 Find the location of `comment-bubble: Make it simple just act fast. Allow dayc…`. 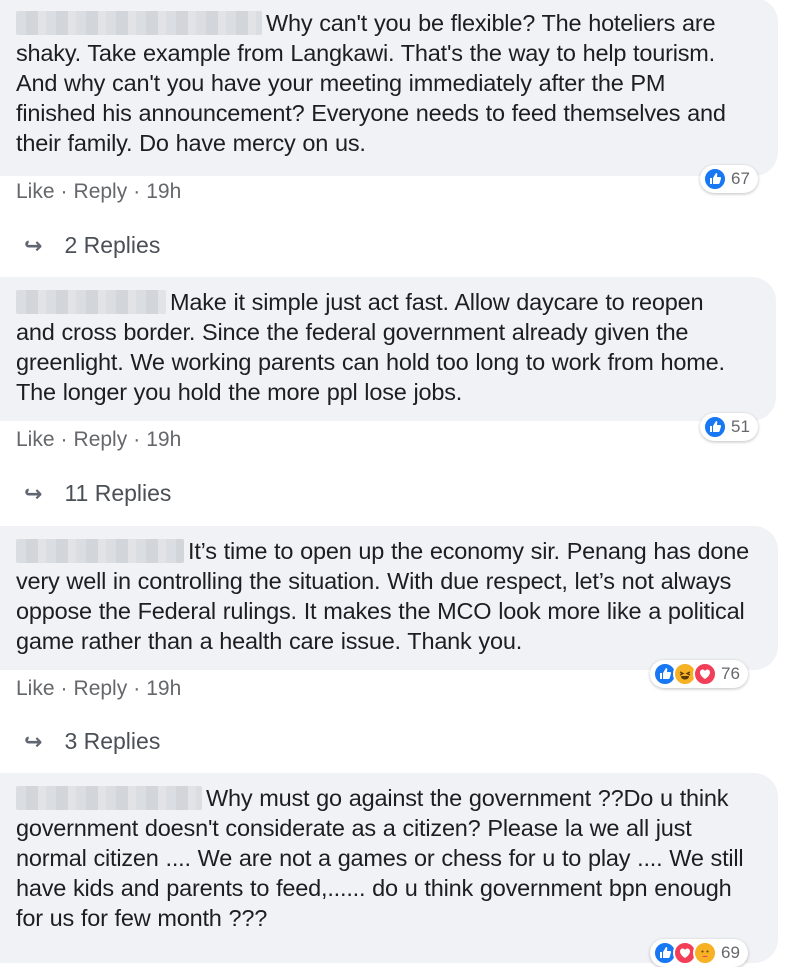

comment-bubble: Make it simple just act fast. Allow dayc… is located at coordinates (388, 349).